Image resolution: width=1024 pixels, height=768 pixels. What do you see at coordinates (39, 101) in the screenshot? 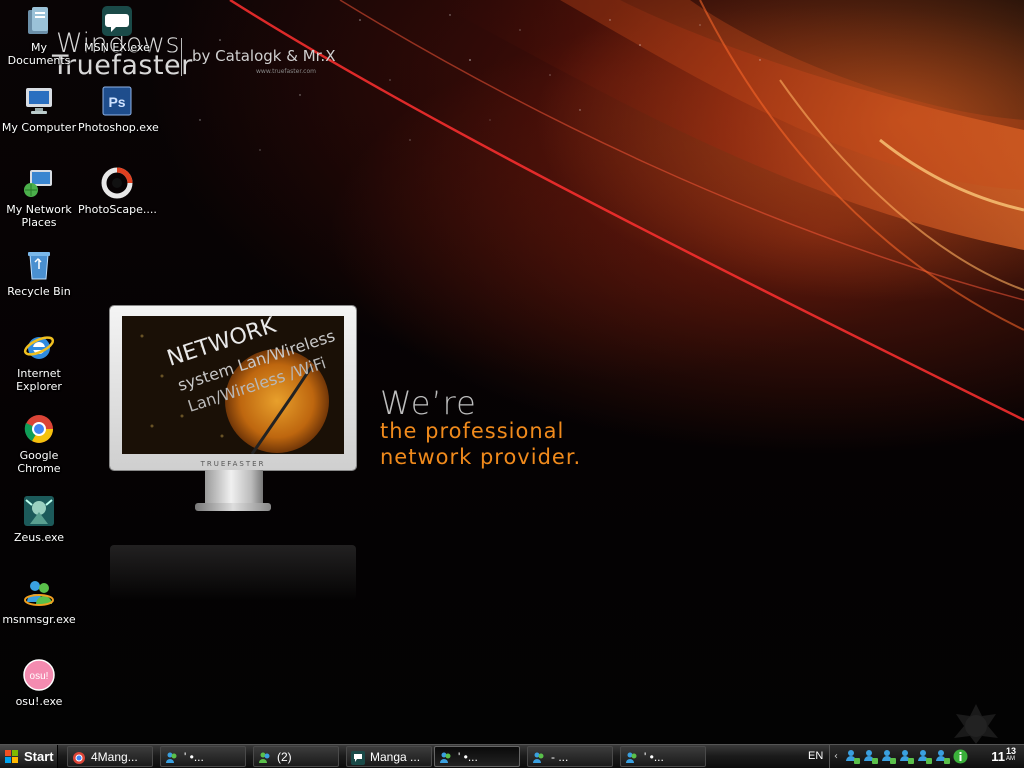
I see `computer-icon` at bounding box center [39, 101].